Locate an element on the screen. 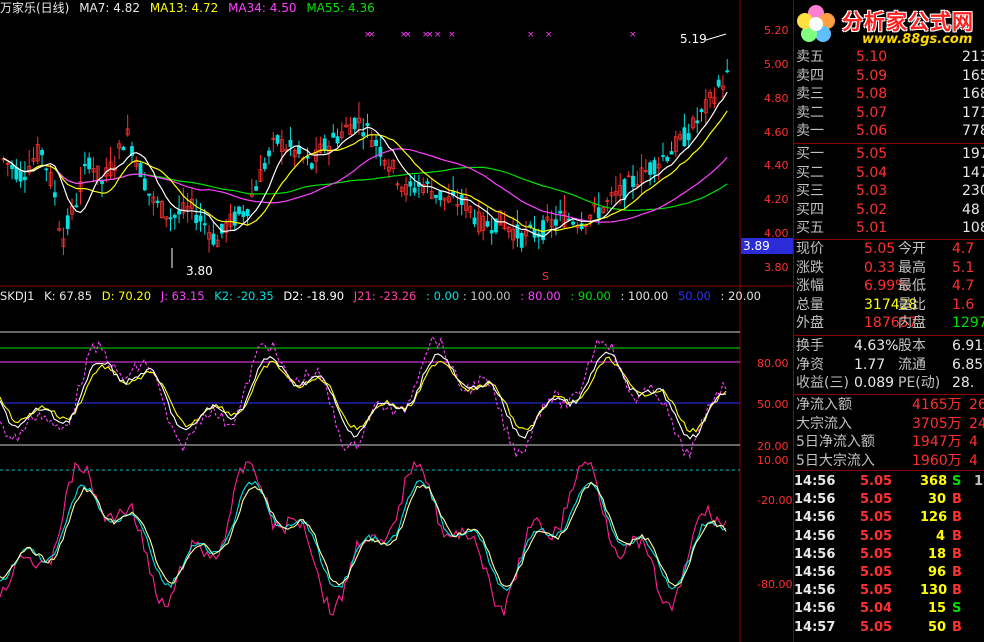  quote-label: 净资 is located at coordinates (810, 364).